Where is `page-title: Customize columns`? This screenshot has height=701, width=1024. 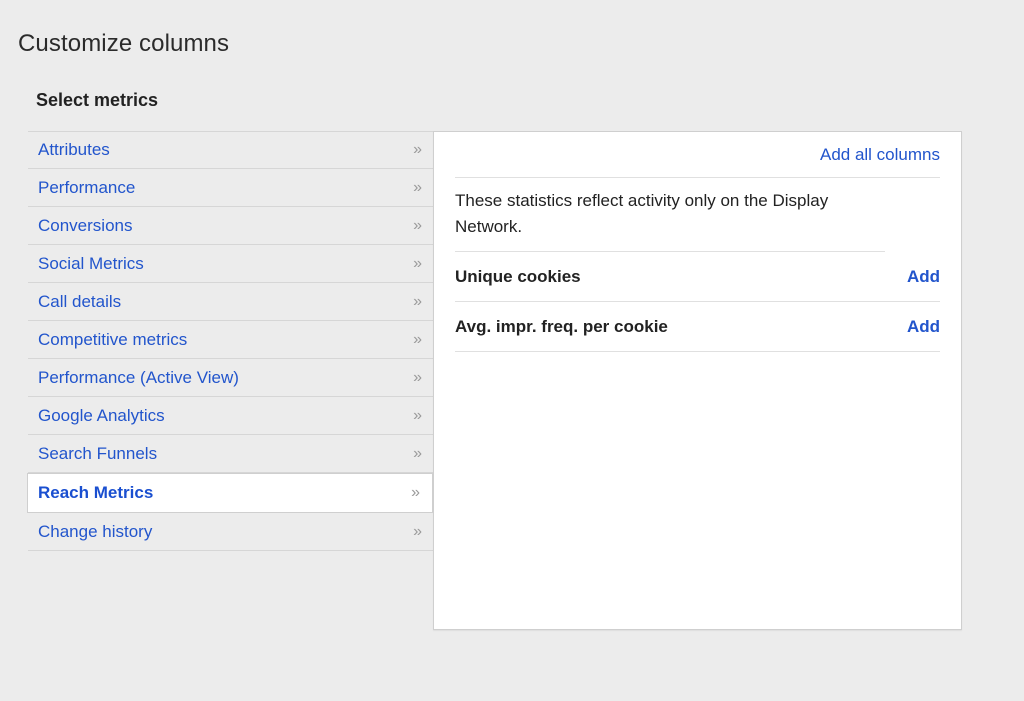 page-title: Customize columns is located at coordinates (124, 43).